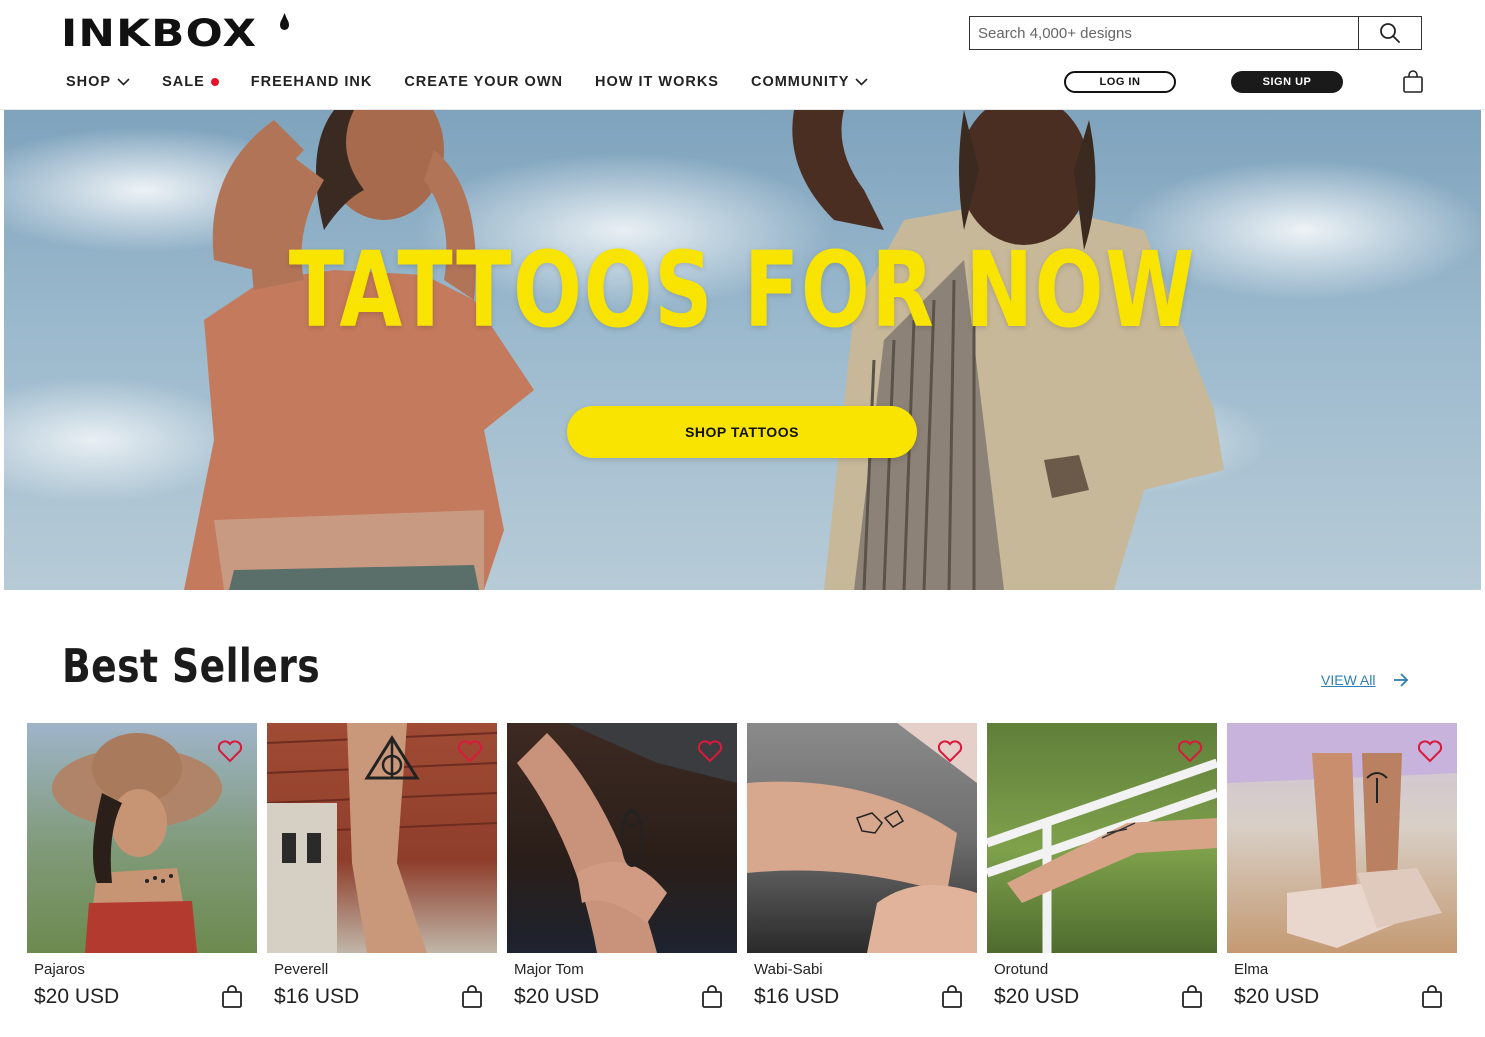 The width and height of the screenshot is (1485, 1037). I want to click on shopping-bag-icon, so click(1413, 82).